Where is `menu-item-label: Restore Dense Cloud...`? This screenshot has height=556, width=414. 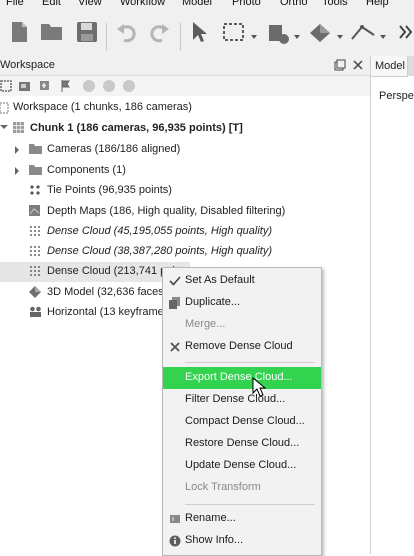 menu-item-label: Restore Dense Cloud... is located at coordinates (242, 443).